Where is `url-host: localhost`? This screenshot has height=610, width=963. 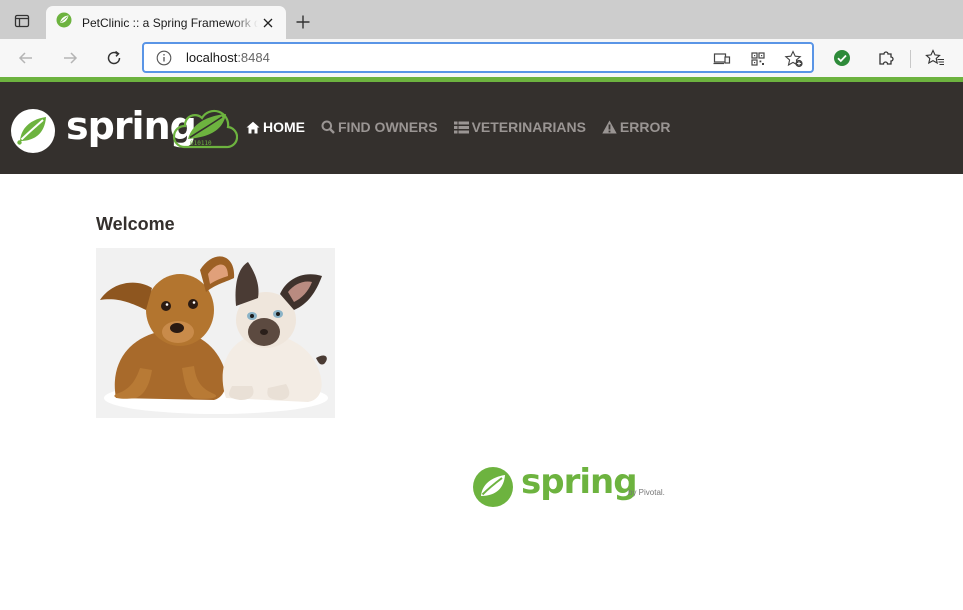
url-host: localhost is located at coordinates (212, 57).